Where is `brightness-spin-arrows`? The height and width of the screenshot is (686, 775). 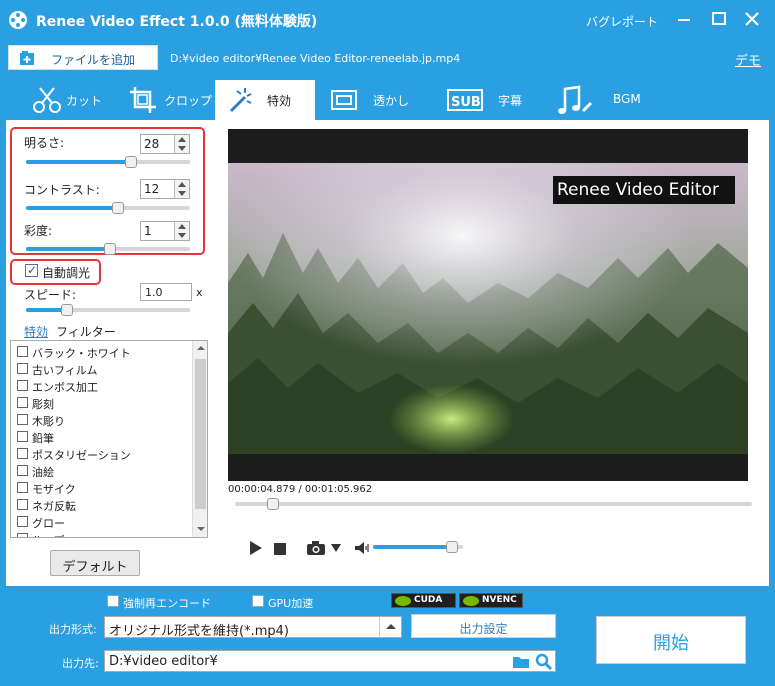
brightness-spin-arrows is located at coordinates (181, 144).